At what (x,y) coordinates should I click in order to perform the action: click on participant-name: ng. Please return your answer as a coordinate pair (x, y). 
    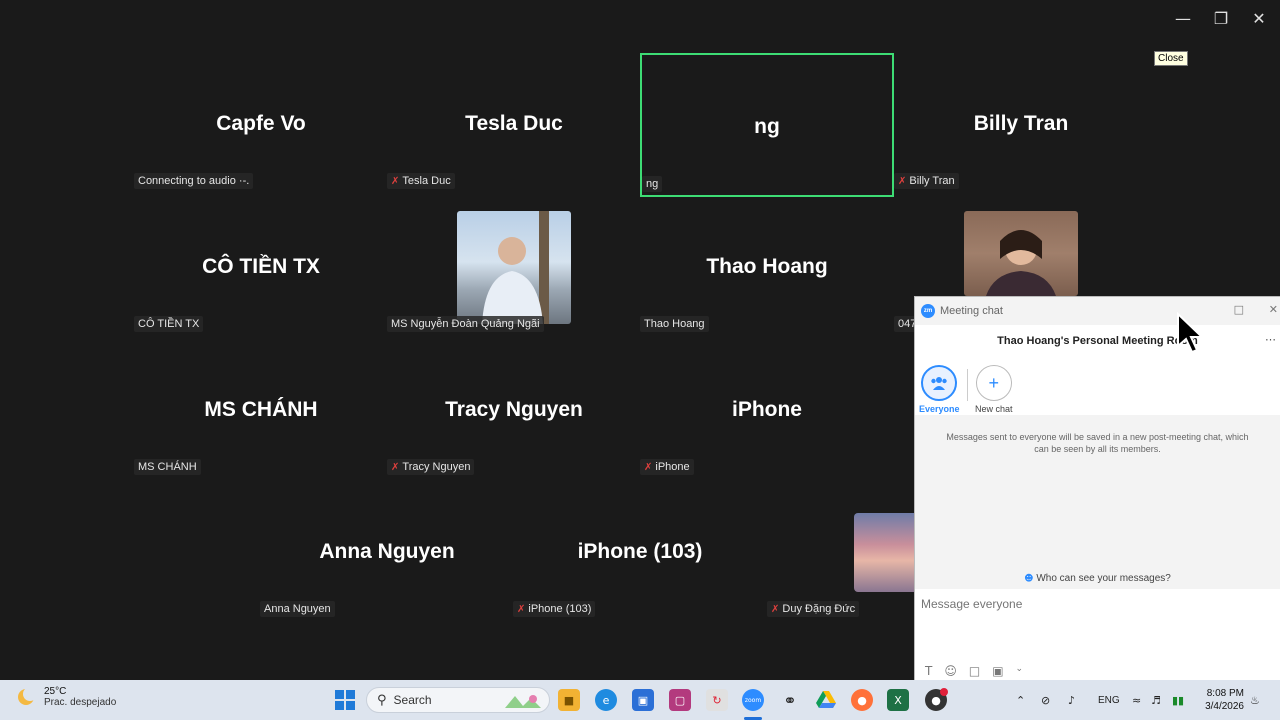
    Looking at the image, I should click on (767, 126).